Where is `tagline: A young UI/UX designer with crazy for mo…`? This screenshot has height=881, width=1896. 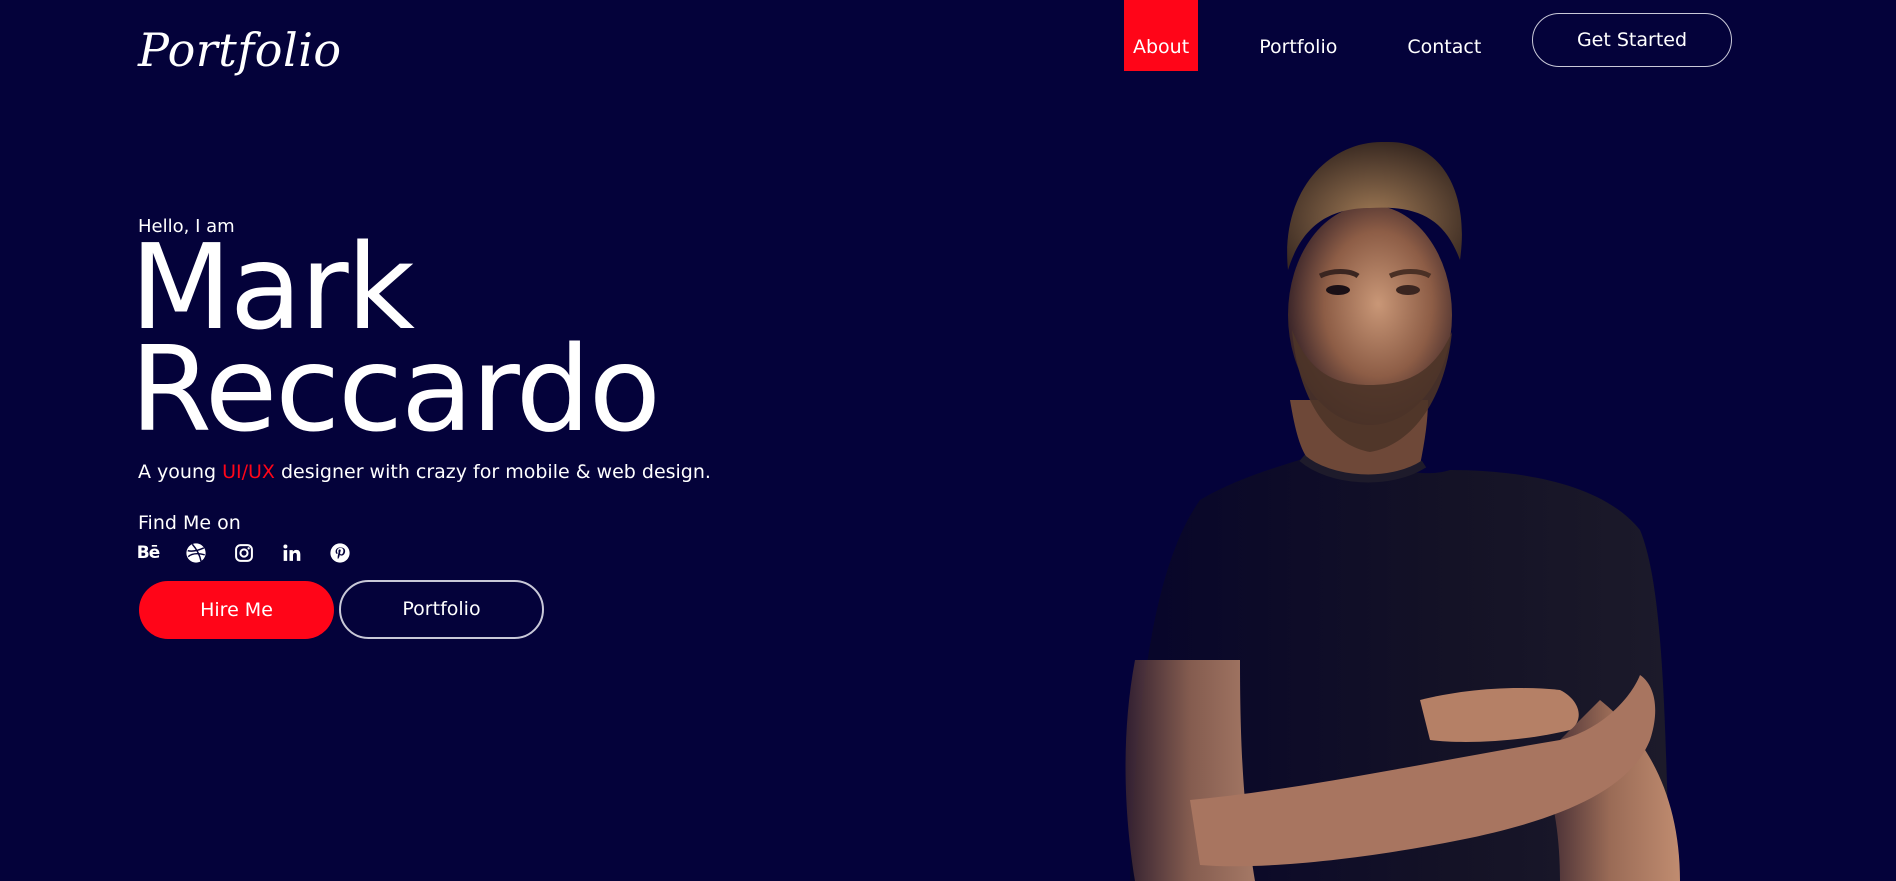 tagline: A young UI/UX designer with crazy for mo… is located at coordinates (424, 472).